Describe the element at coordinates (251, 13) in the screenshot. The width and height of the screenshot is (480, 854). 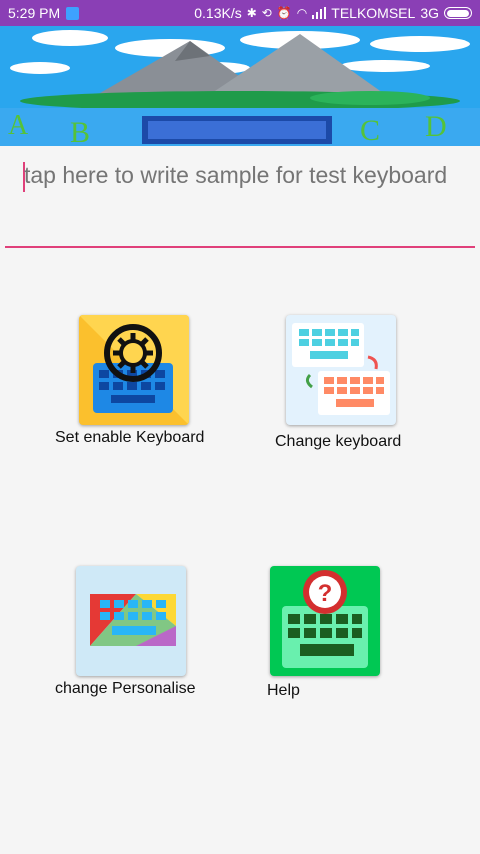
I see `bluetooth-icon: ✱` at that location.